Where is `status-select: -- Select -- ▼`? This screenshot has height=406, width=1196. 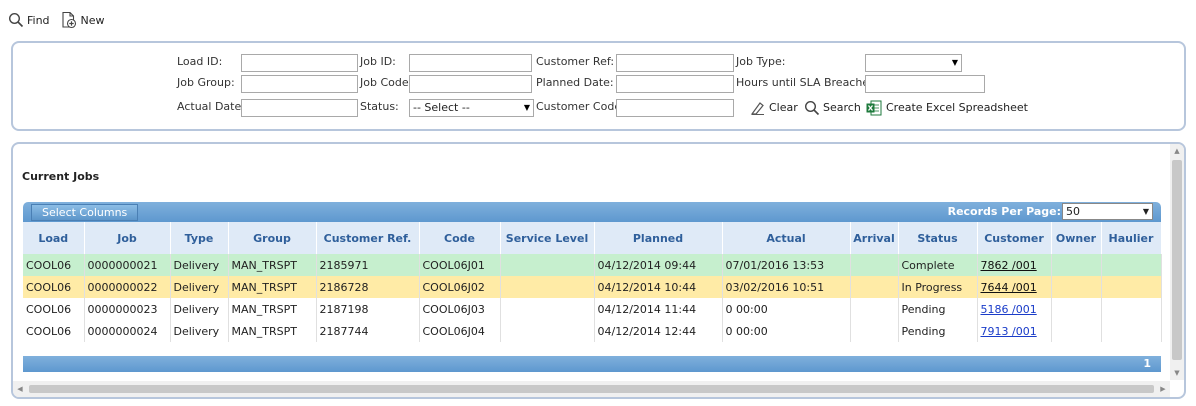
status-select: -- Select -- ▼ is located at coordinates (471, 108).